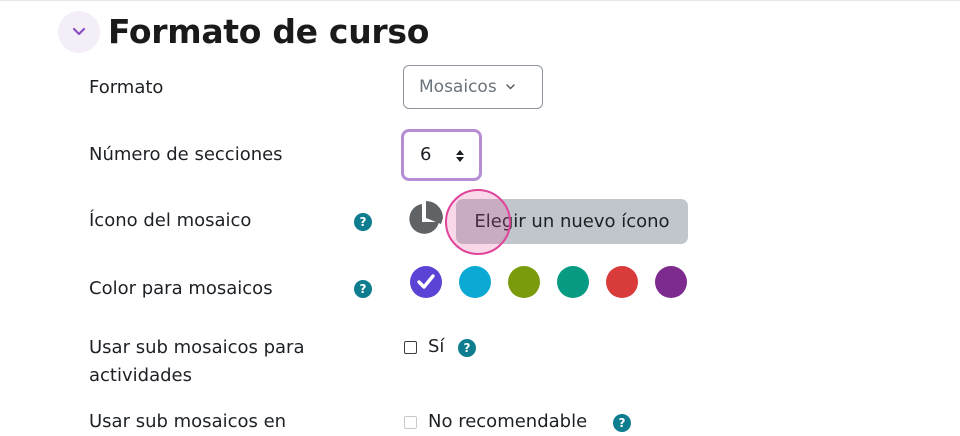 This screenshot has width=960, height=436. Describe the element at coordinates (126, 87) in the screenshot. I see `format-label: Formato` at that location.